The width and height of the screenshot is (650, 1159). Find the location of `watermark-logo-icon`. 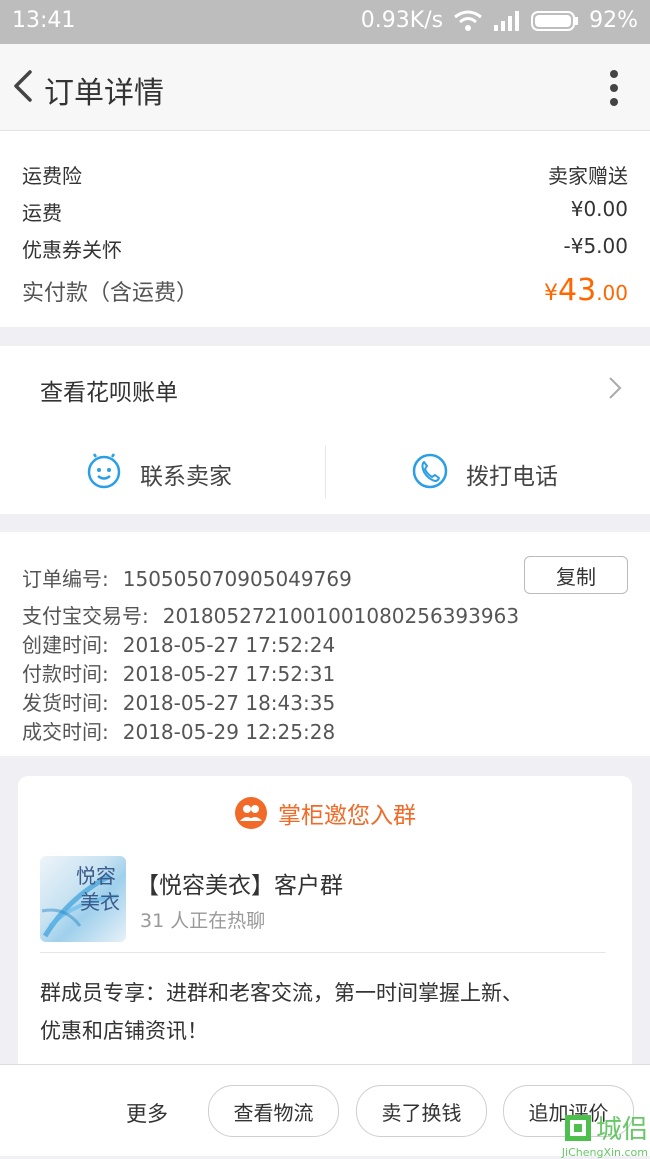

watermark-logo-icon is located at coordinates (577, 1127).